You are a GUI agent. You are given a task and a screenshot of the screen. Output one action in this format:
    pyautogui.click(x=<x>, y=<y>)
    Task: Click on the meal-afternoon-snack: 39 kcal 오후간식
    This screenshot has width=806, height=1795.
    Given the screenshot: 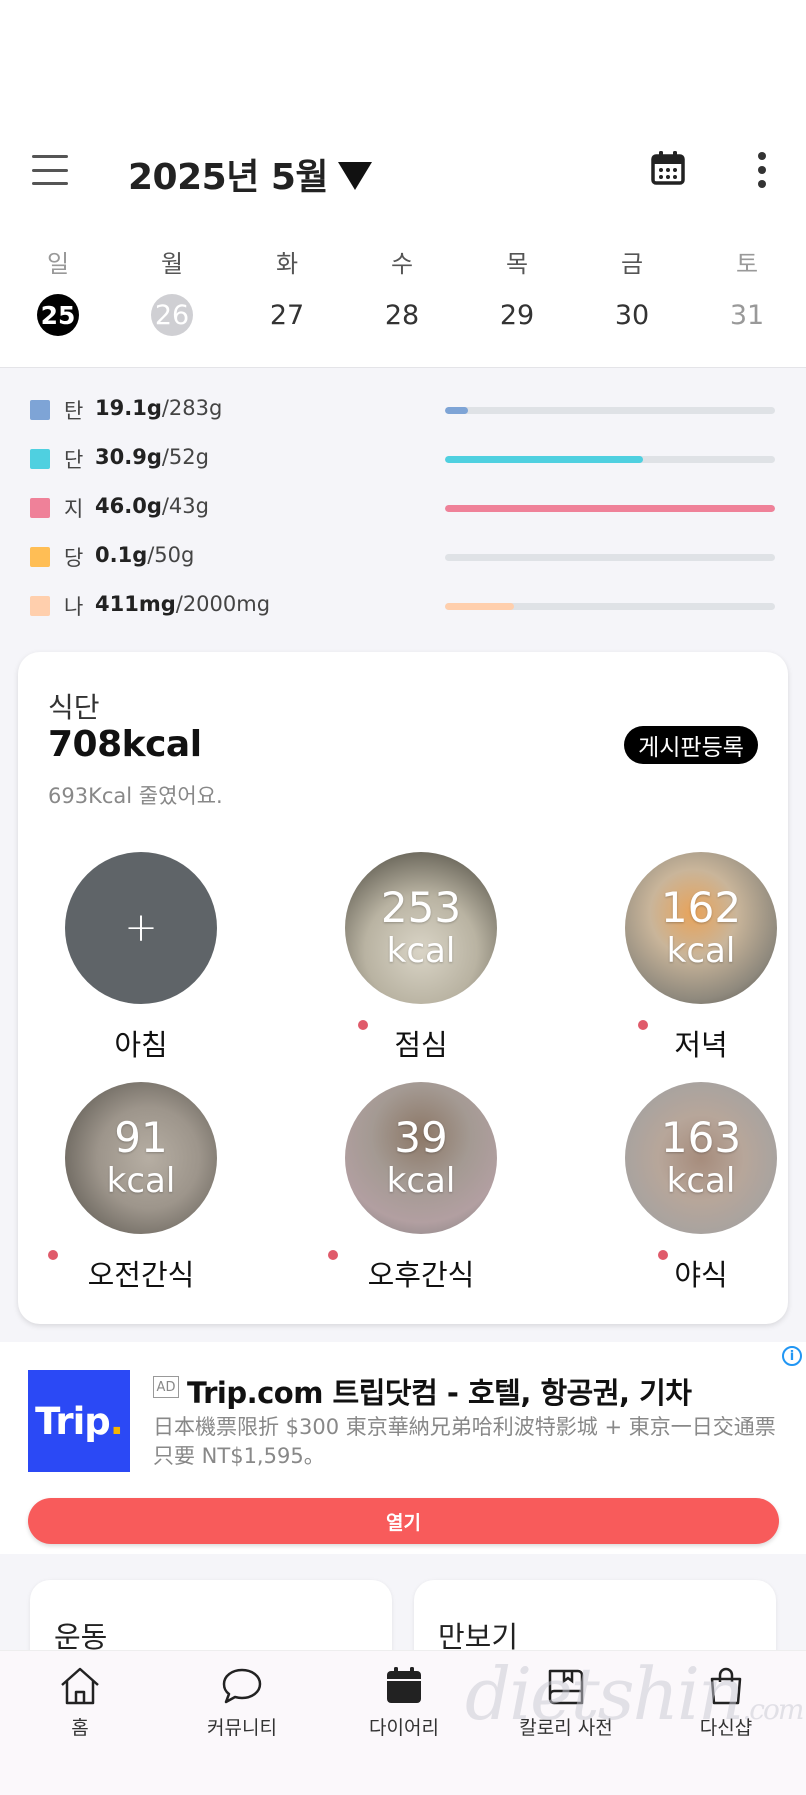 What is the action you would take?
    pyautogui.click(x=398, y=1189)
    